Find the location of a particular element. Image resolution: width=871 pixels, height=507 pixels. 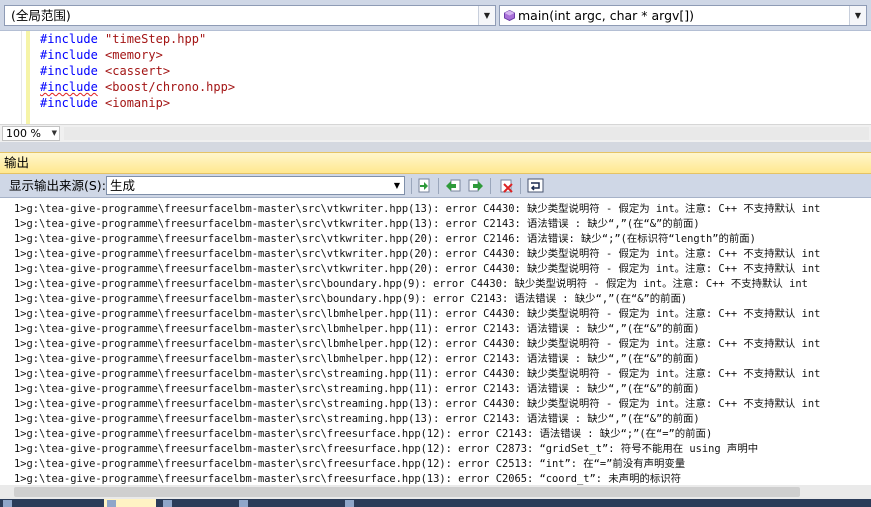

include-path: <iomanip> is located at coordinates (138, 103).